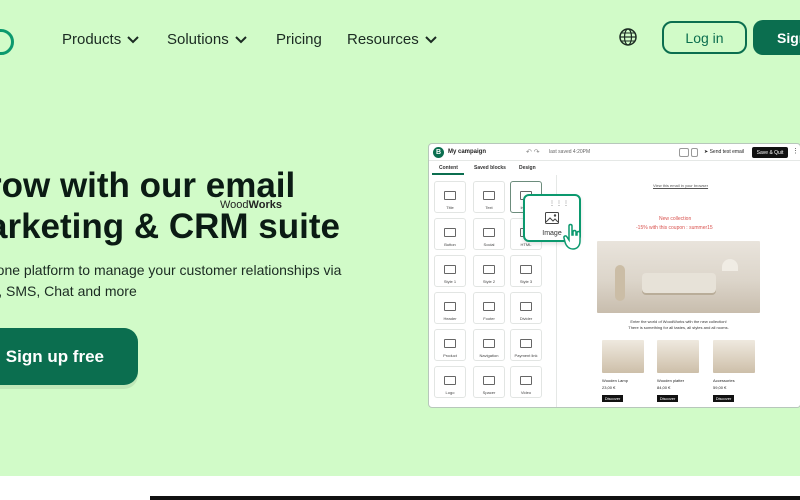  Describe the element at coordinates (467, 152) in the screenshot. I see `campaign-title: My campaign` at that location.